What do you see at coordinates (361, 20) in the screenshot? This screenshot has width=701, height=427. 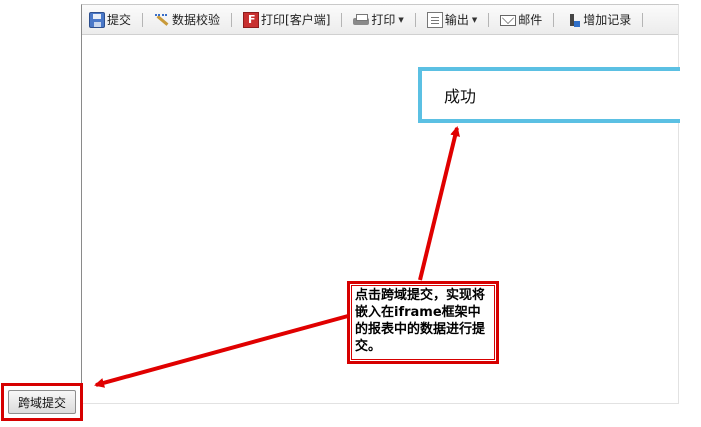 I see `printer-icon` at bounding box center [361, 20].